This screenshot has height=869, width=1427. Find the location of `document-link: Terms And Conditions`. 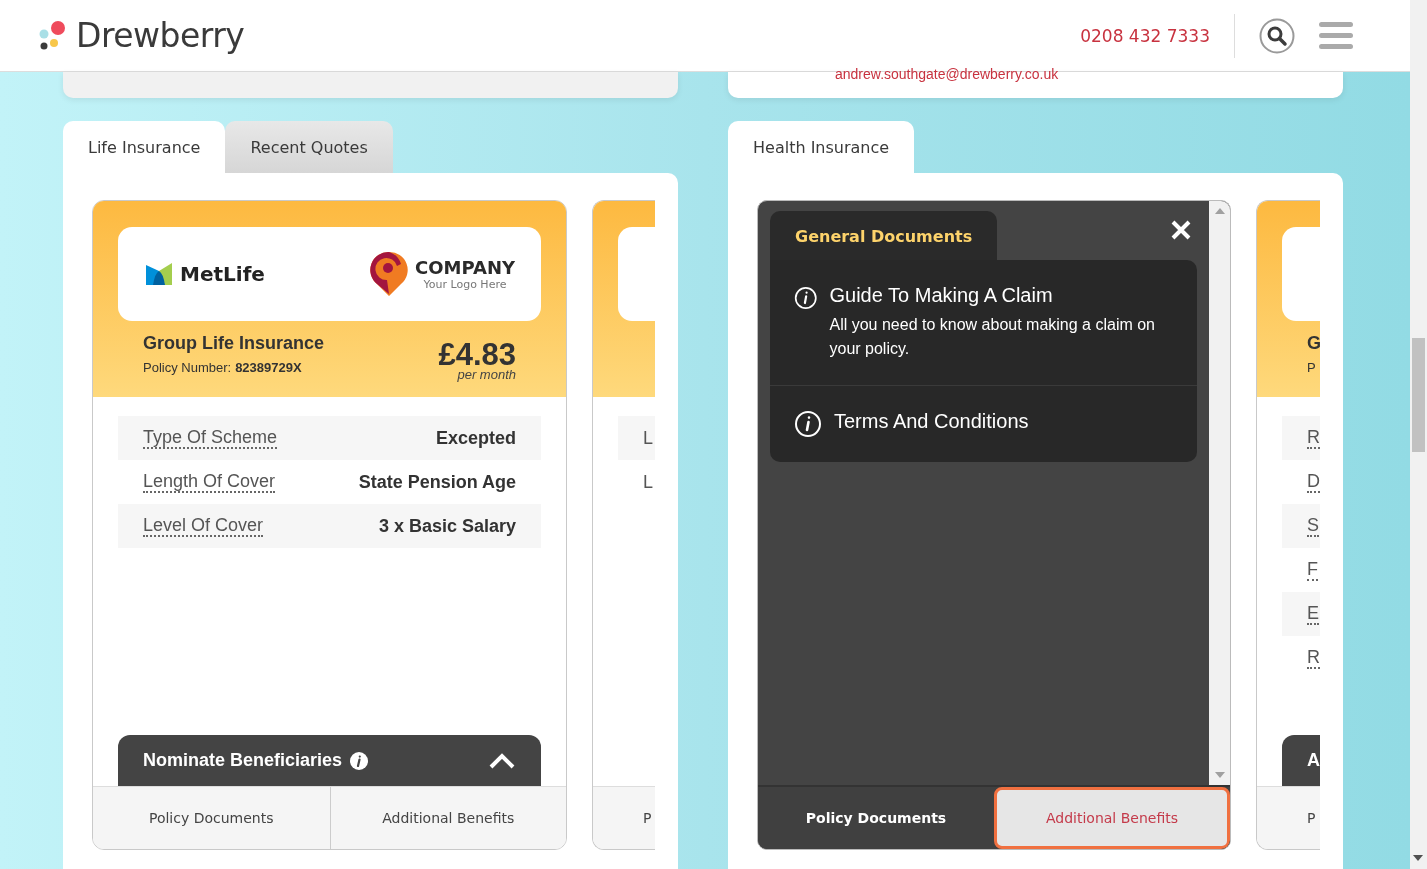

document-link: Terms And Conditions is located at coordinates (931, 421).